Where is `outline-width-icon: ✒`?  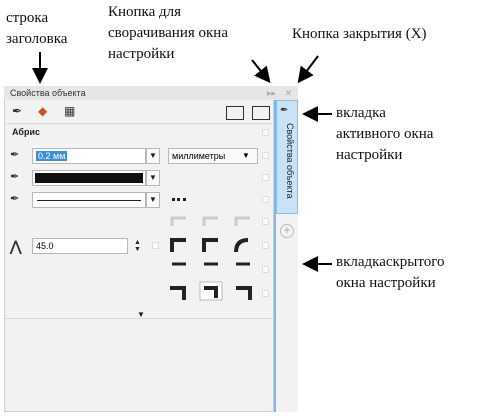
outline-width-icon: ✒ is located at coordinates (15, 155).